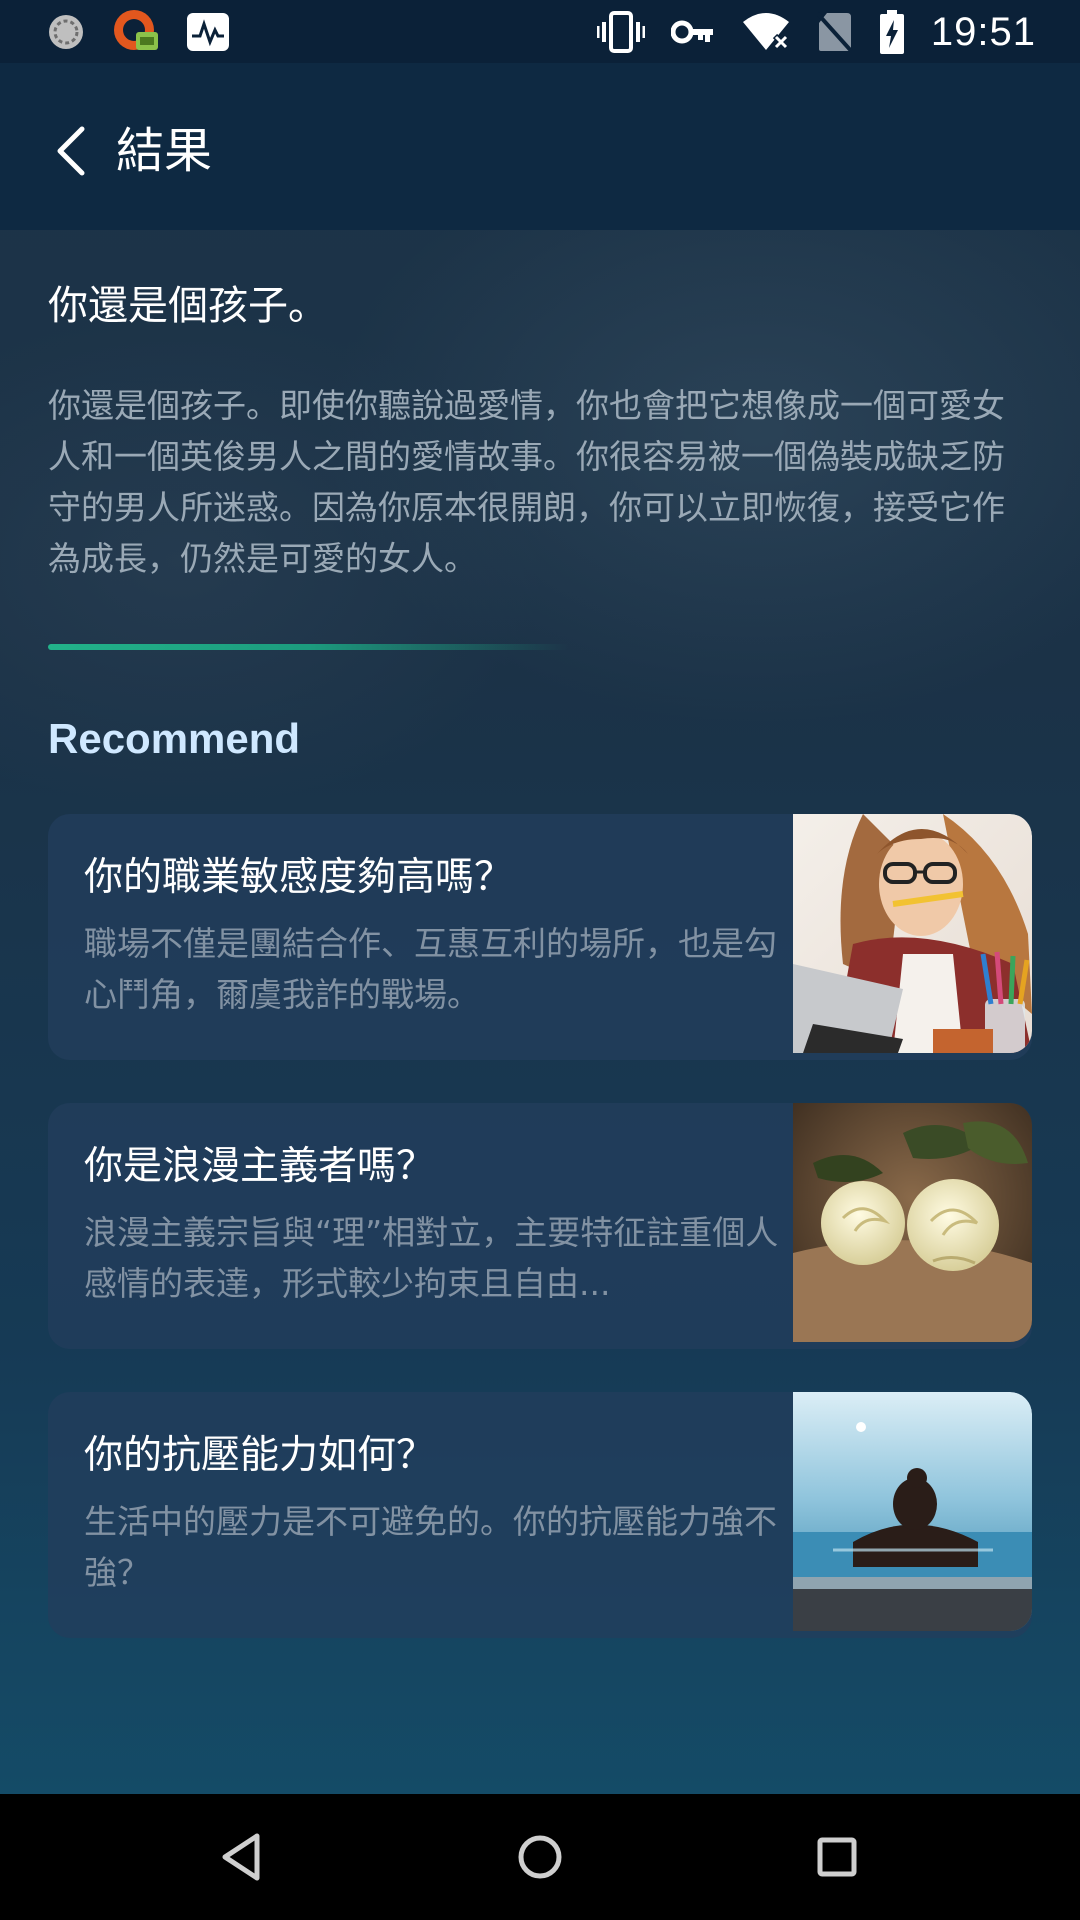 The width and height of the screenshot is (1080, 1920). I want to click on wifi-off-icon, so click(766, 32).